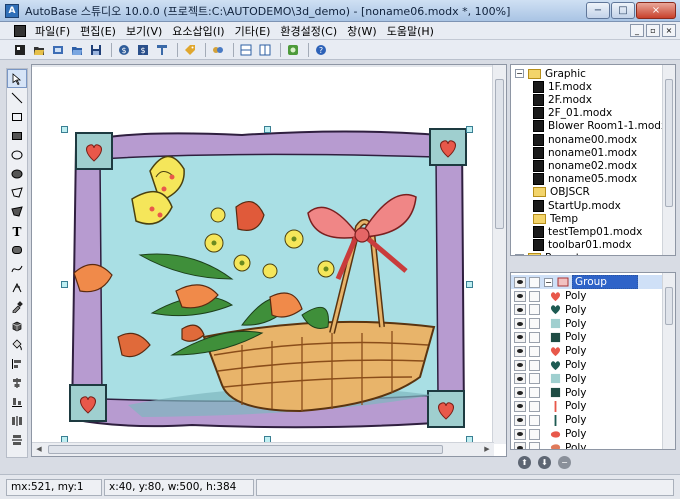  I want to click on menu-window: 창(W), so click(362, 31).